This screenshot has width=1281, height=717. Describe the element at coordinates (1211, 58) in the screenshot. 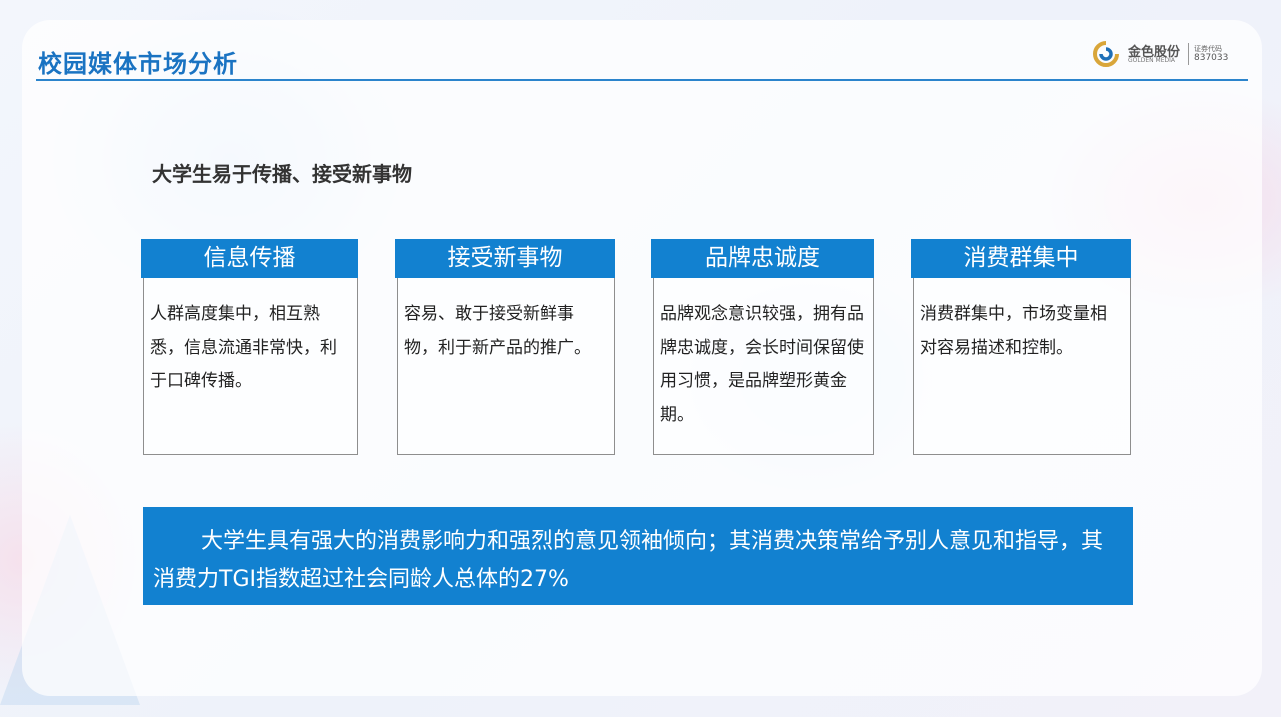

I see `stock-code: 837033` at that location.